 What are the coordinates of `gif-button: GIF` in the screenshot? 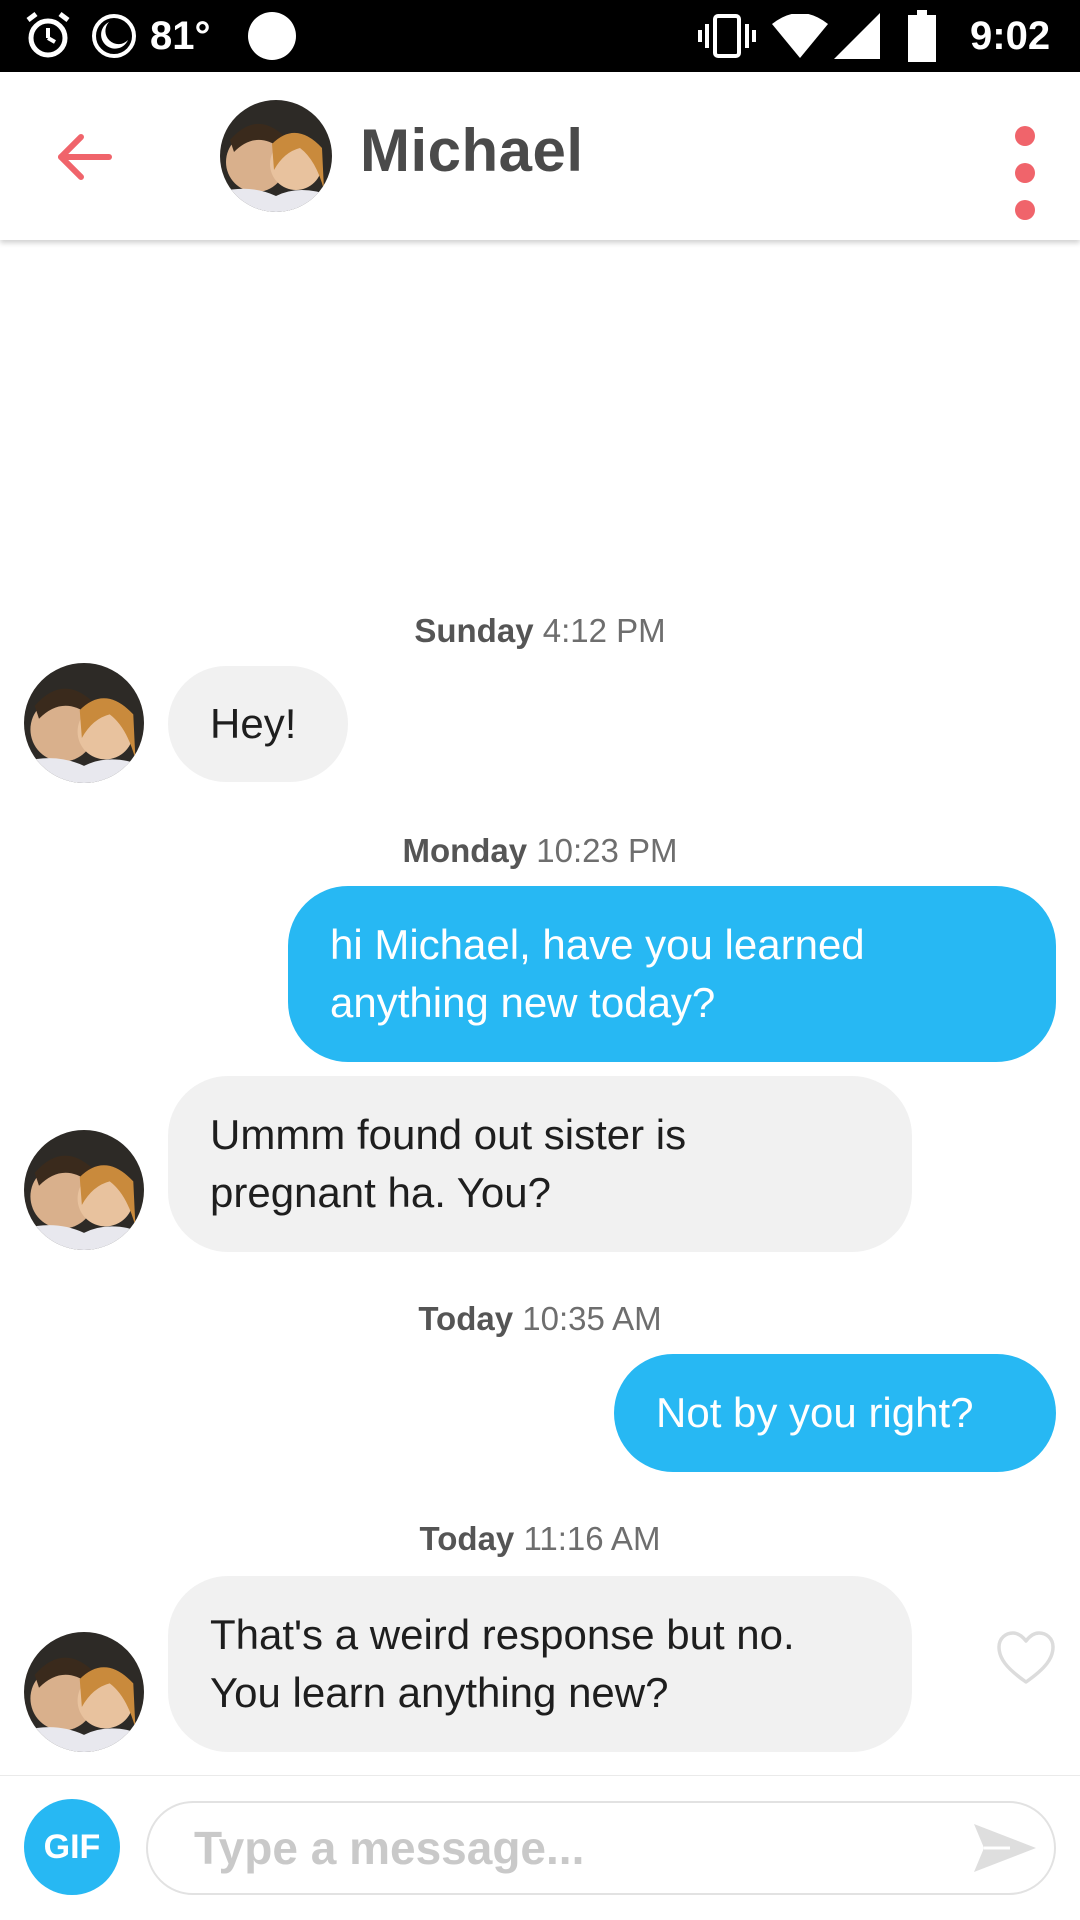 It's located at (72, 1847).